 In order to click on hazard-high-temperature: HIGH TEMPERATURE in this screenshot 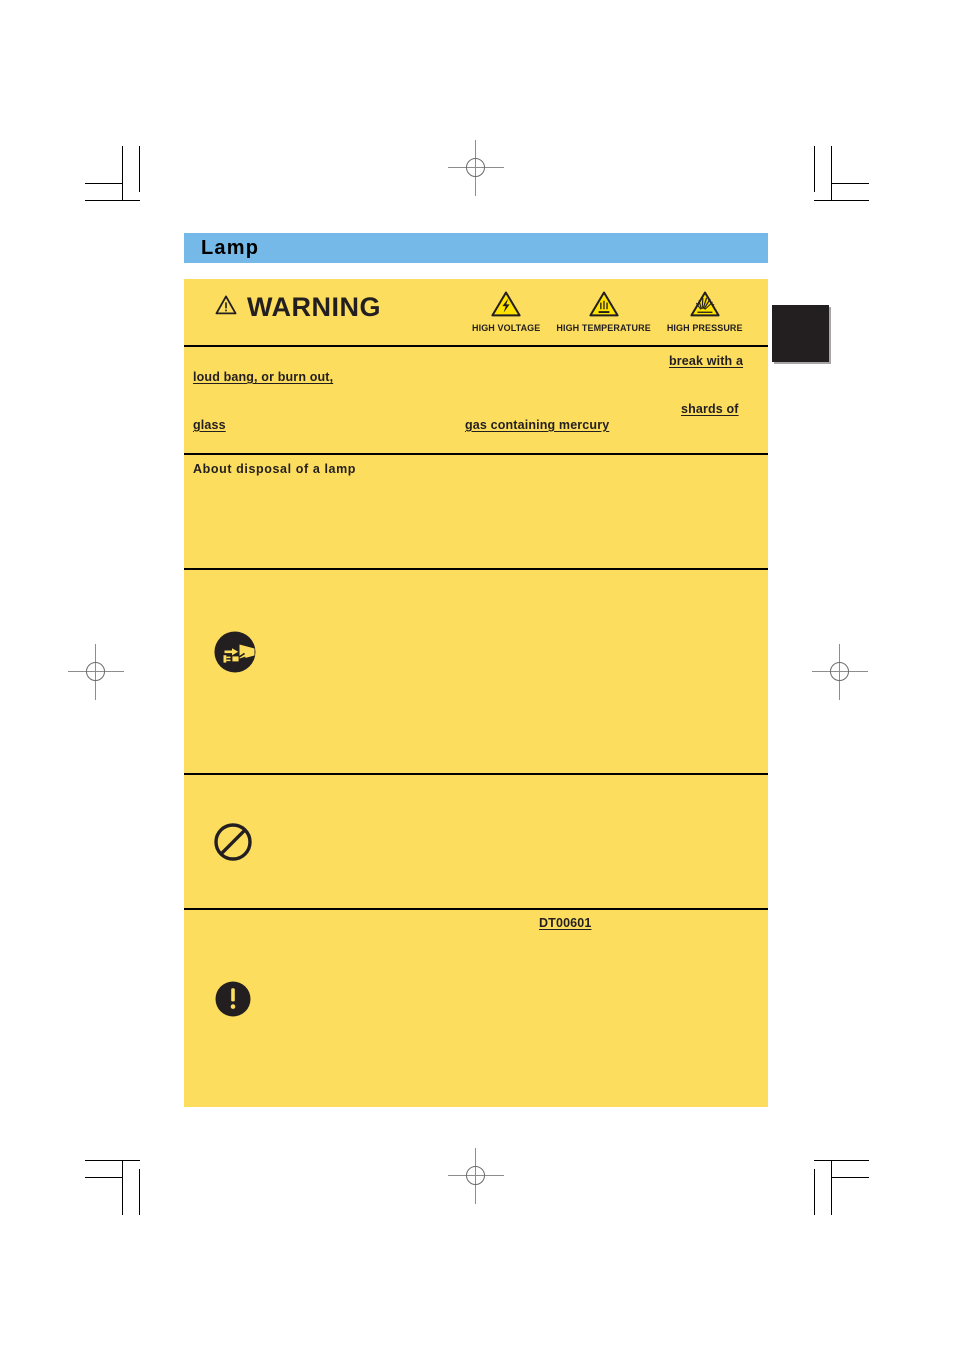, I will do `click(603, 312)`.